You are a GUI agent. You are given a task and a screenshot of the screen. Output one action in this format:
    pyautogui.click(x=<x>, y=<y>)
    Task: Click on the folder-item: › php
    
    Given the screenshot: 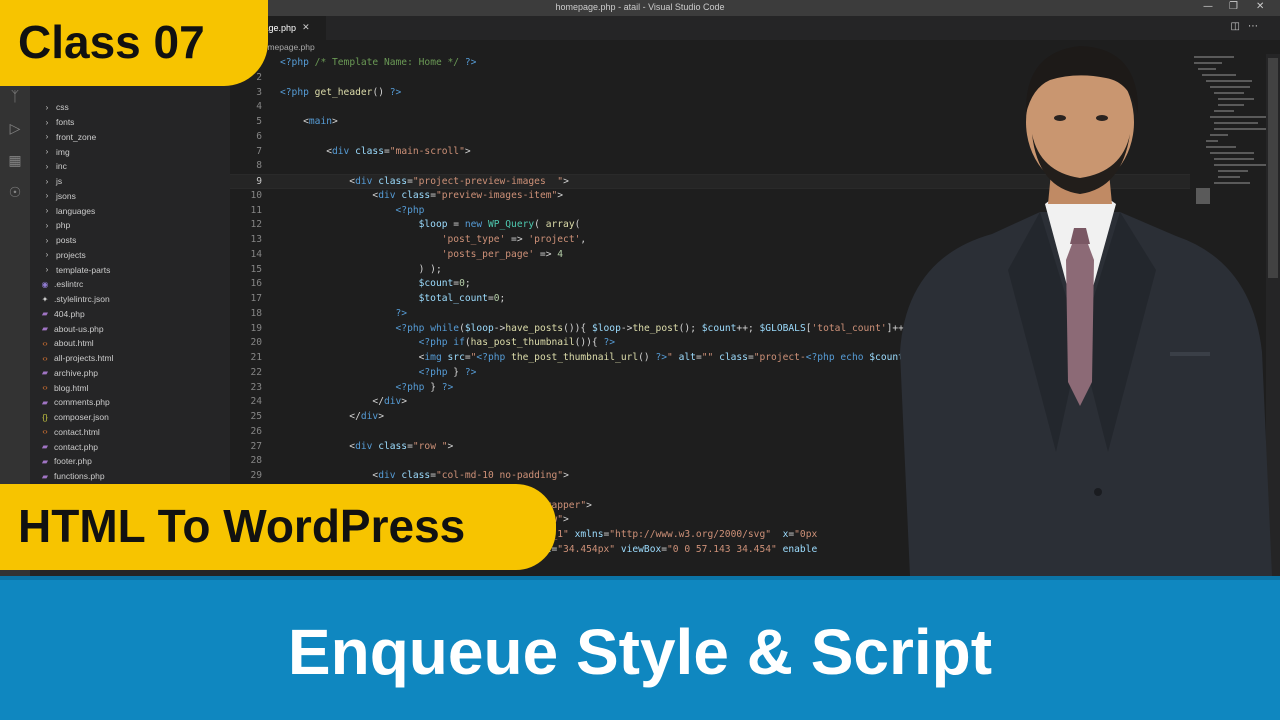 What is the action you would take?
    pyautogui.click(x=130, y=225)
    